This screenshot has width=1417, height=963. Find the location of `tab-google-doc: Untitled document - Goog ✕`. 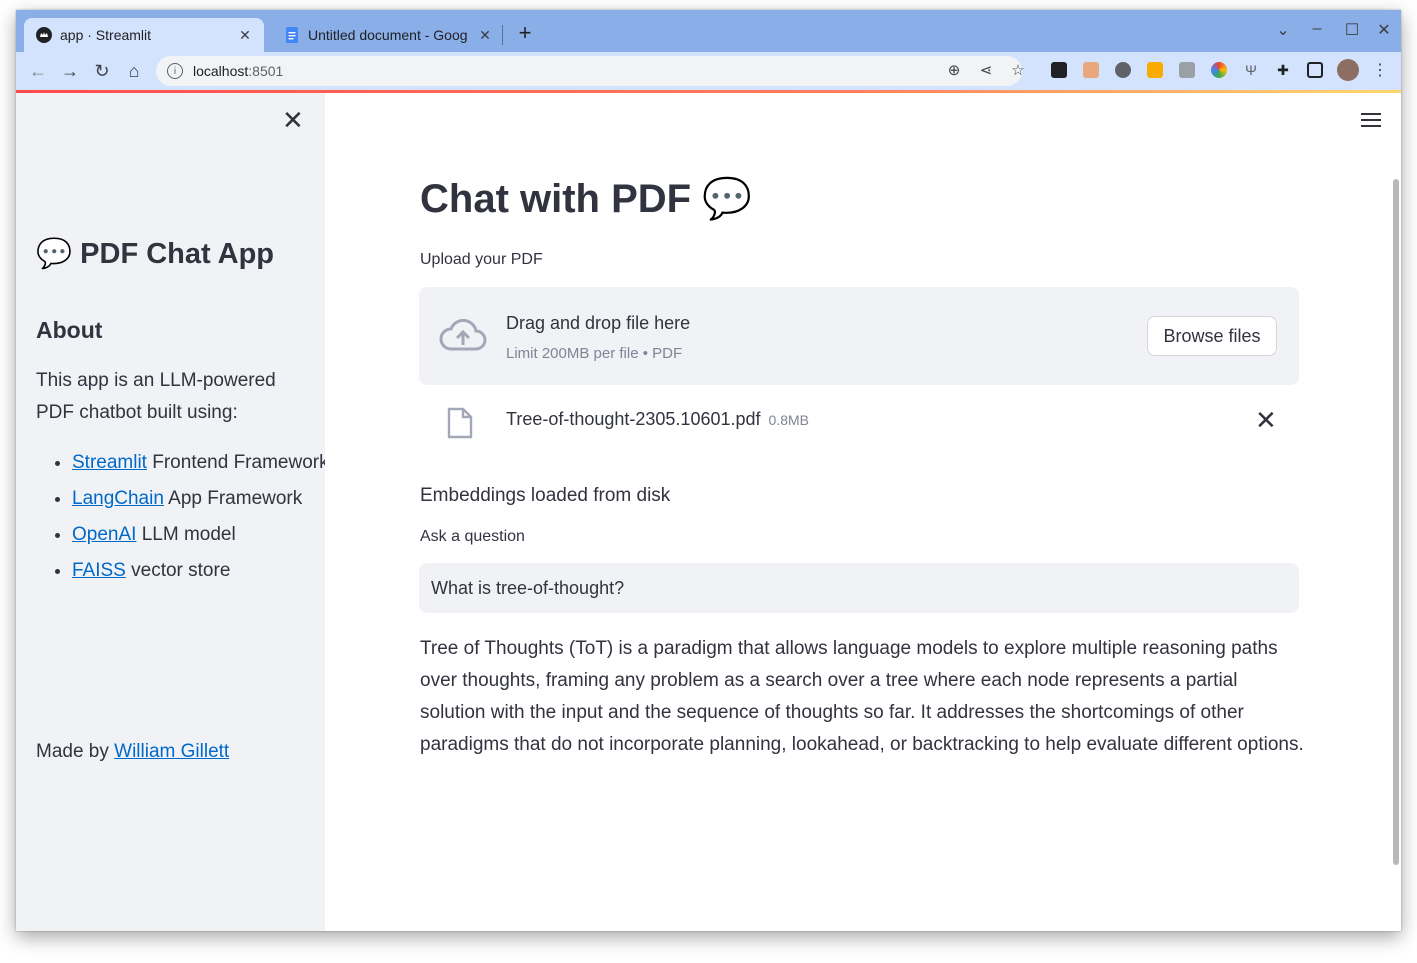

tab-google-doc: Untitled document - Goog ✕ is located at coordinates (388, 35).